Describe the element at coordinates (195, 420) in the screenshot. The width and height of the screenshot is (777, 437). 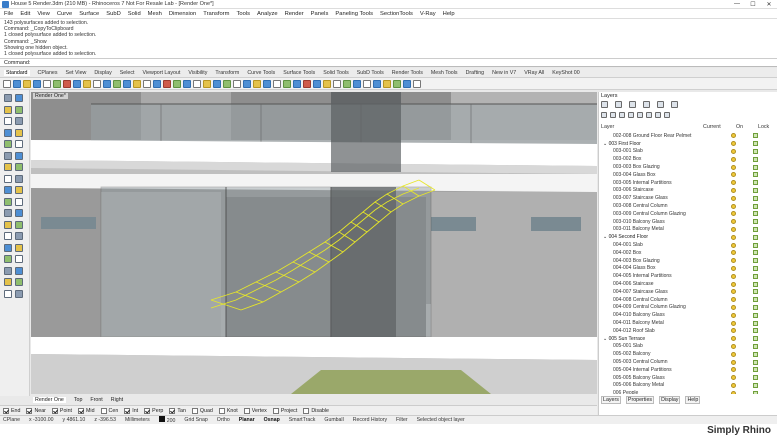
I see `grid-snap-toggle: Grid Snap` at that location.